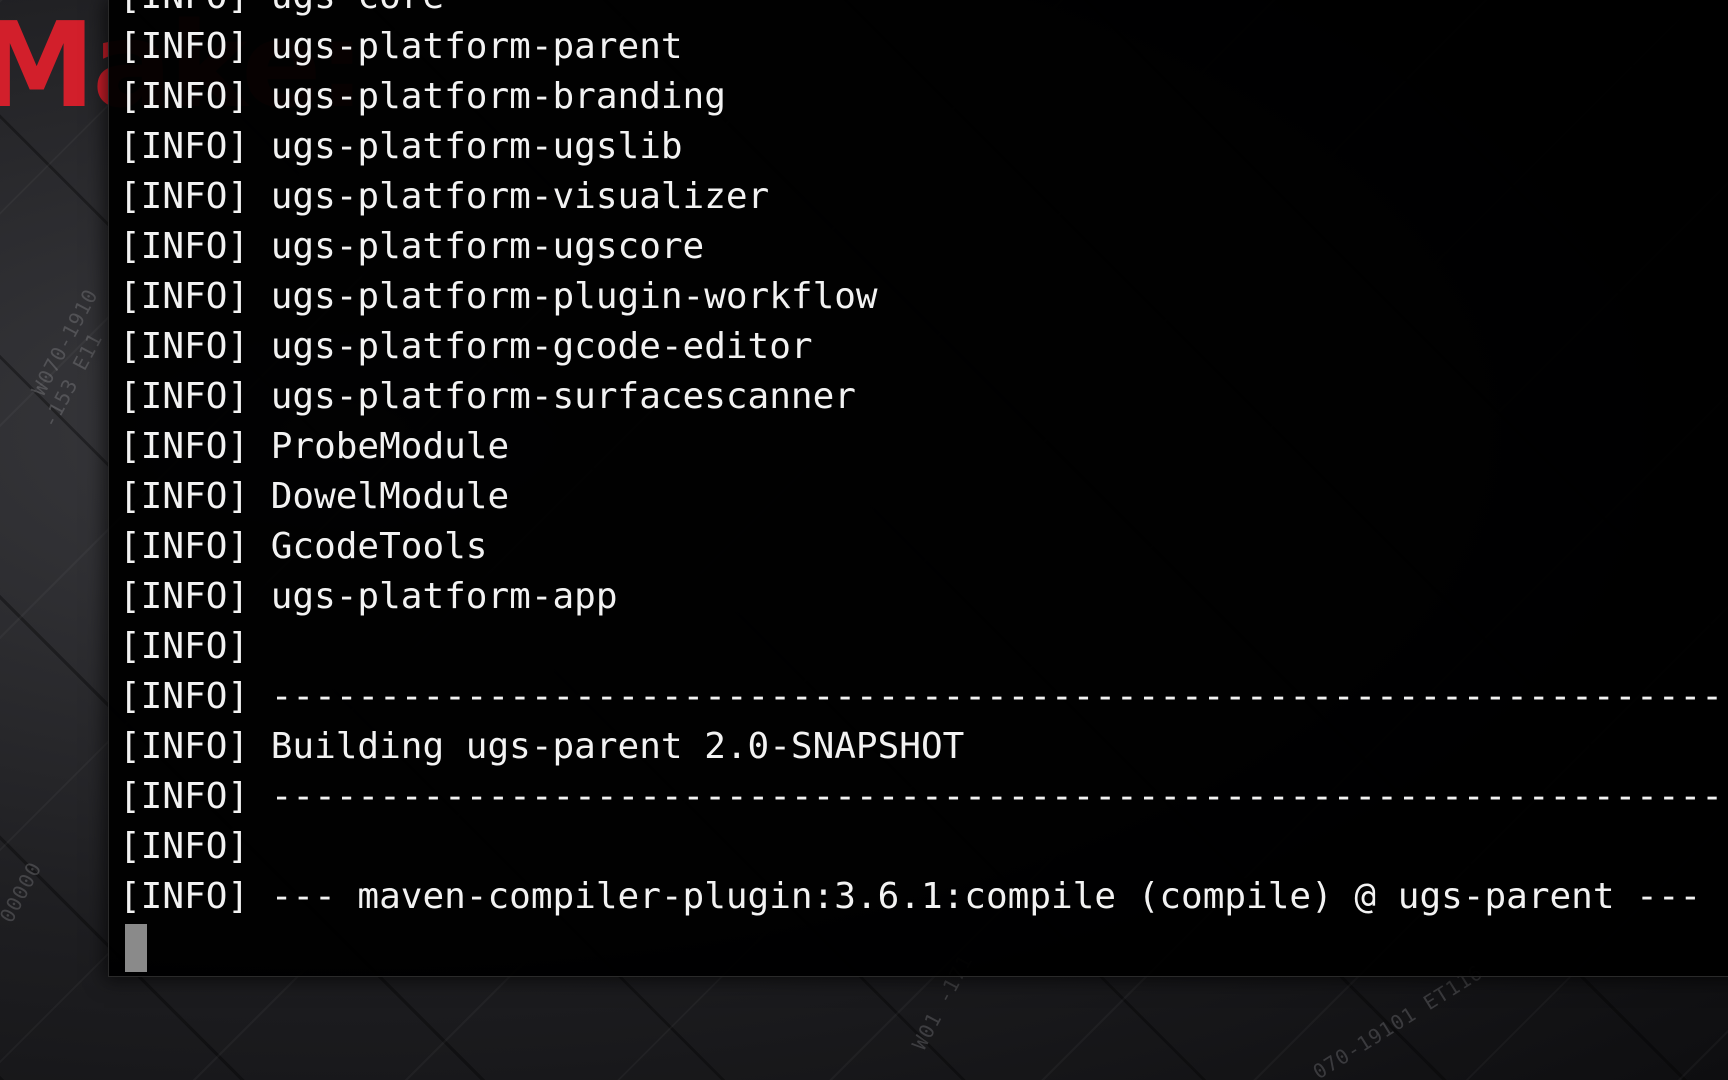 The width and height of the screenshot is (1728, 1080). What do you see at coordinates (923, 297) in the screenshot?
I see `log-line: [INFO] ugs-platform-plugin-workflow` at bounding box center [923, 297].